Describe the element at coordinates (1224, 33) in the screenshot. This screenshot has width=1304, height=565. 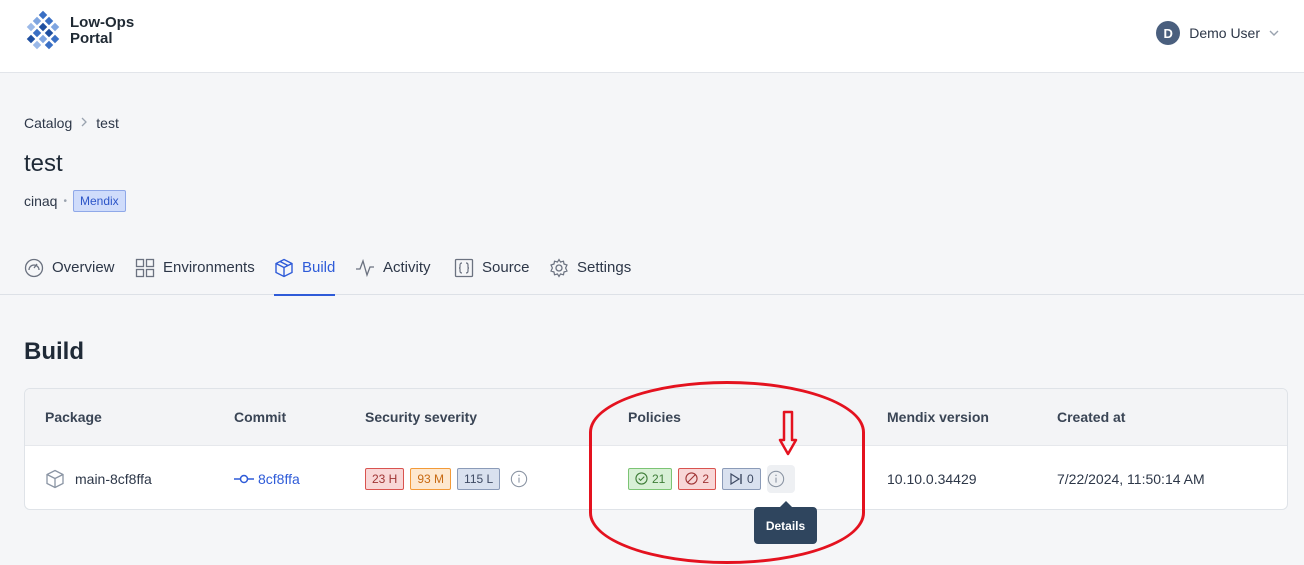
I see `user-name: Demo User` at that location.